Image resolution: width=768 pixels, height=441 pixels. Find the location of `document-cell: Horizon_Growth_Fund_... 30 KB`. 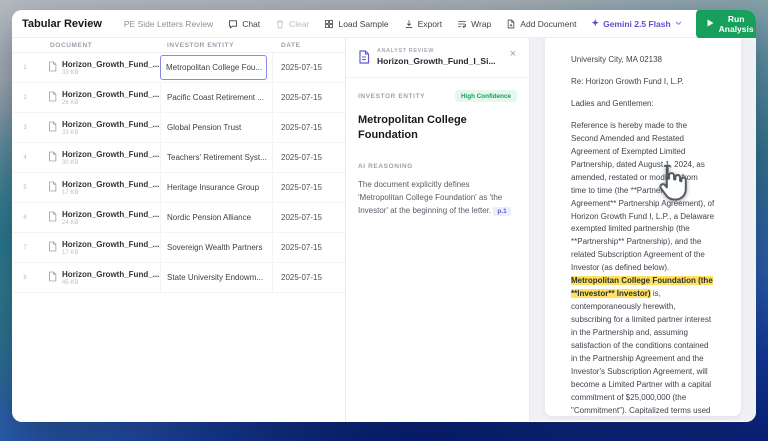

document-cell: Horizon_Growth_Fund_... 30 KB is located at coordinates (99, 158).